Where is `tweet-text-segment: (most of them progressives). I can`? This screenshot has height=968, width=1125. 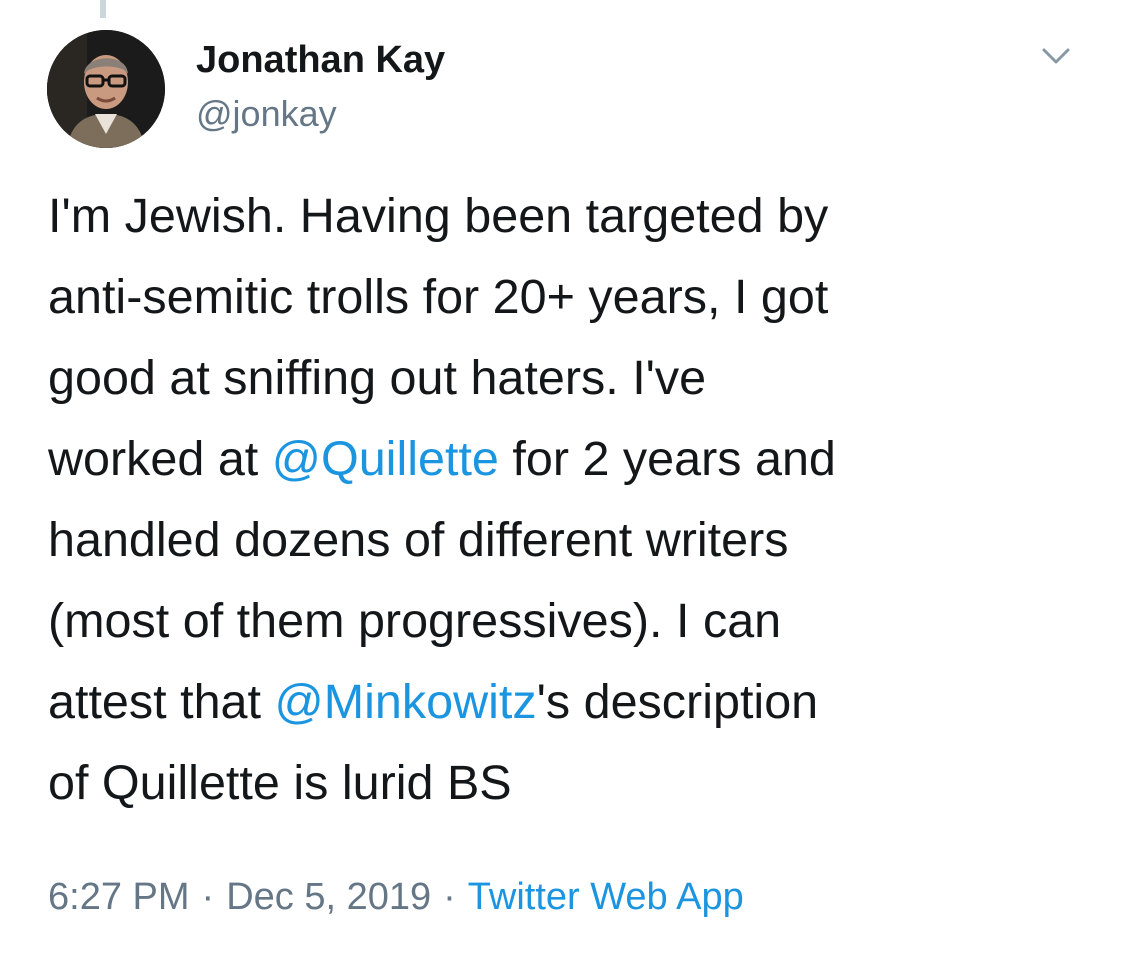
tweet-text-segment: (most of them progressives). I can is located at coordinates (415, 621).